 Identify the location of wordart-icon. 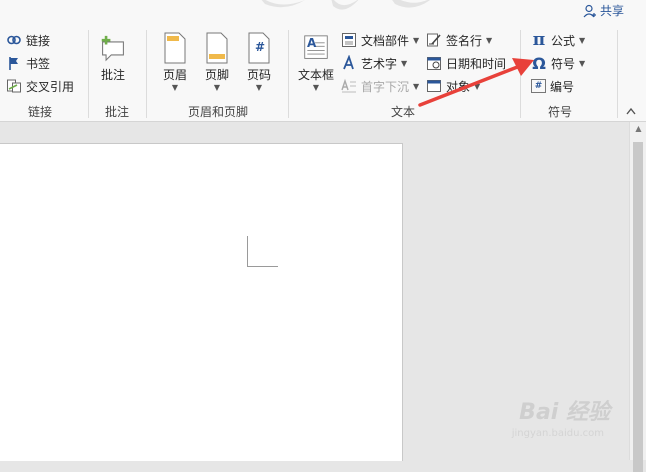
(349, 63).